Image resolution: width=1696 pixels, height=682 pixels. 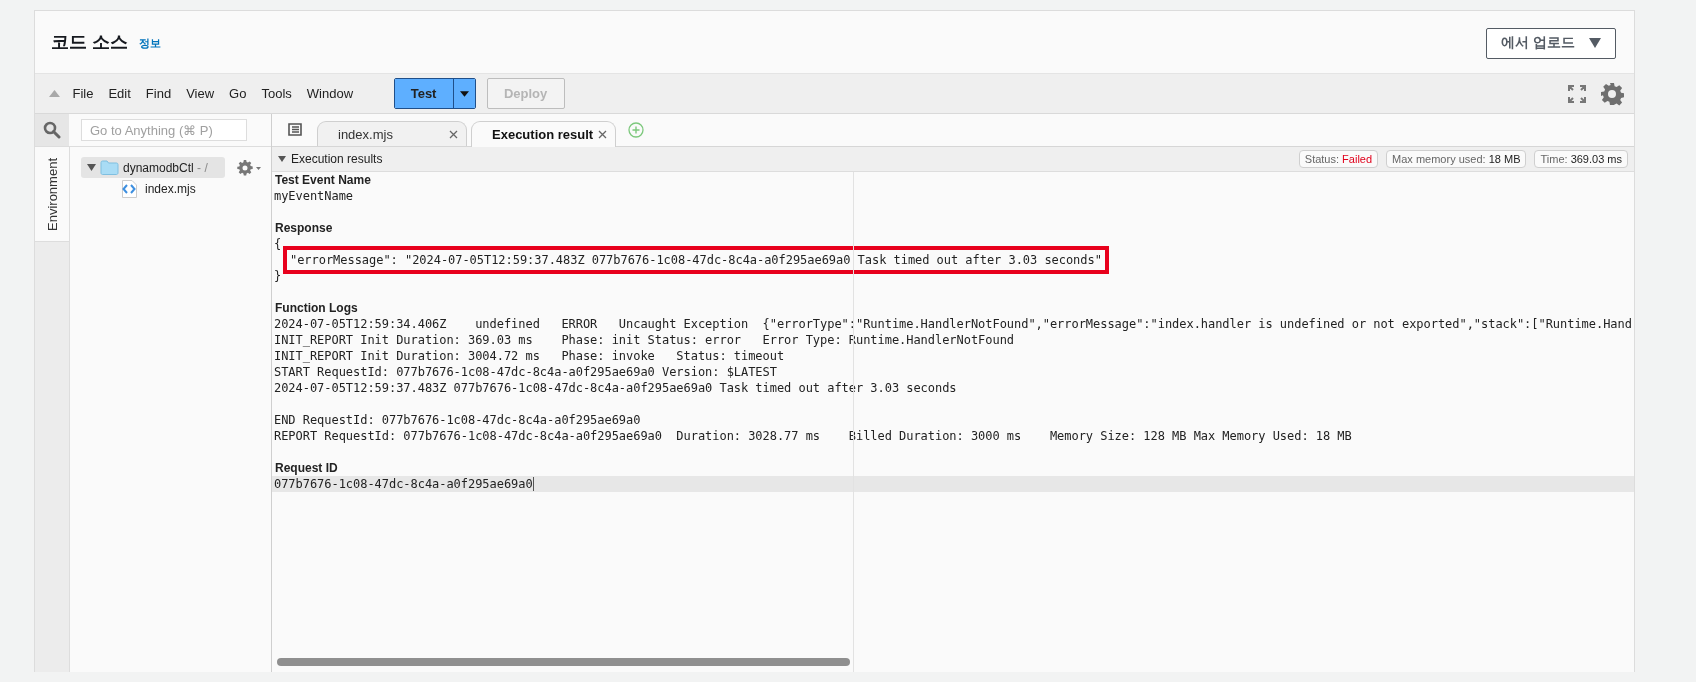 What do you see at coordinates (615, 388) in the screenshot?
I see `log-line: 2024-07-05T12:59:37.483Z 077b7676-1c08-47dc-8c4a-a0f295ae69a0 Task timed out after 3.03 seconds` at bounding box center [615, 388].